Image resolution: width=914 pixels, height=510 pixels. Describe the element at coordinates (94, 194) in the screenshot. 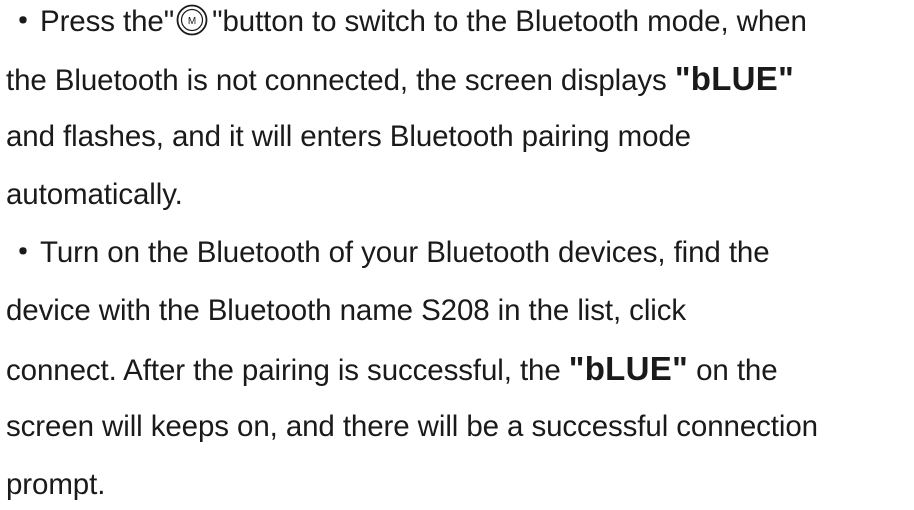

I see `p1-line-4: automatically.` at that location.